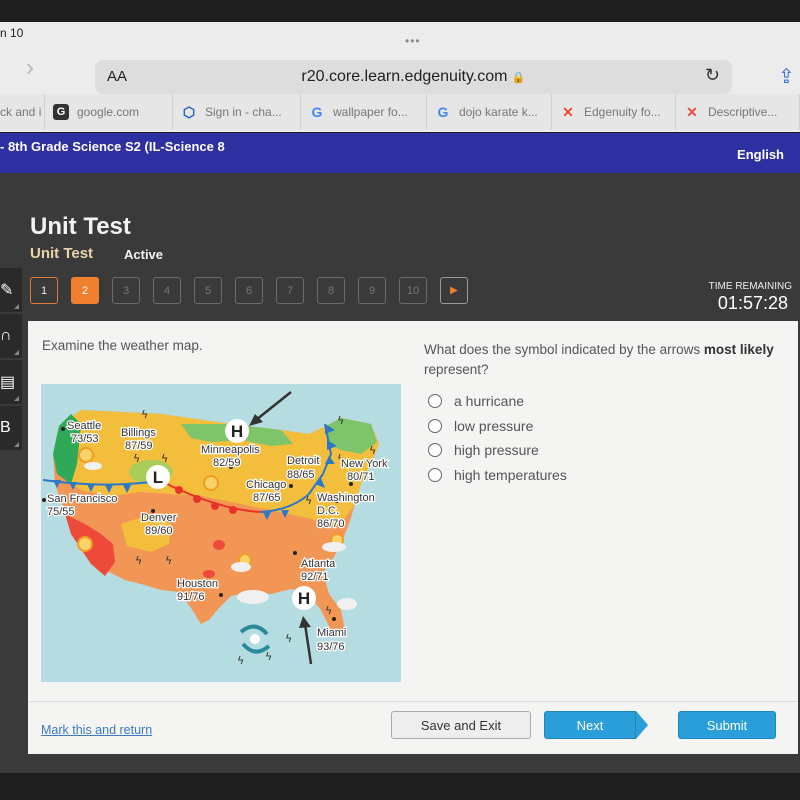 This screenshot has height=800, width=800. Describe the element at coordinates (712, 75) in the screenshot. I see `reload-icon: ↻` at that location.